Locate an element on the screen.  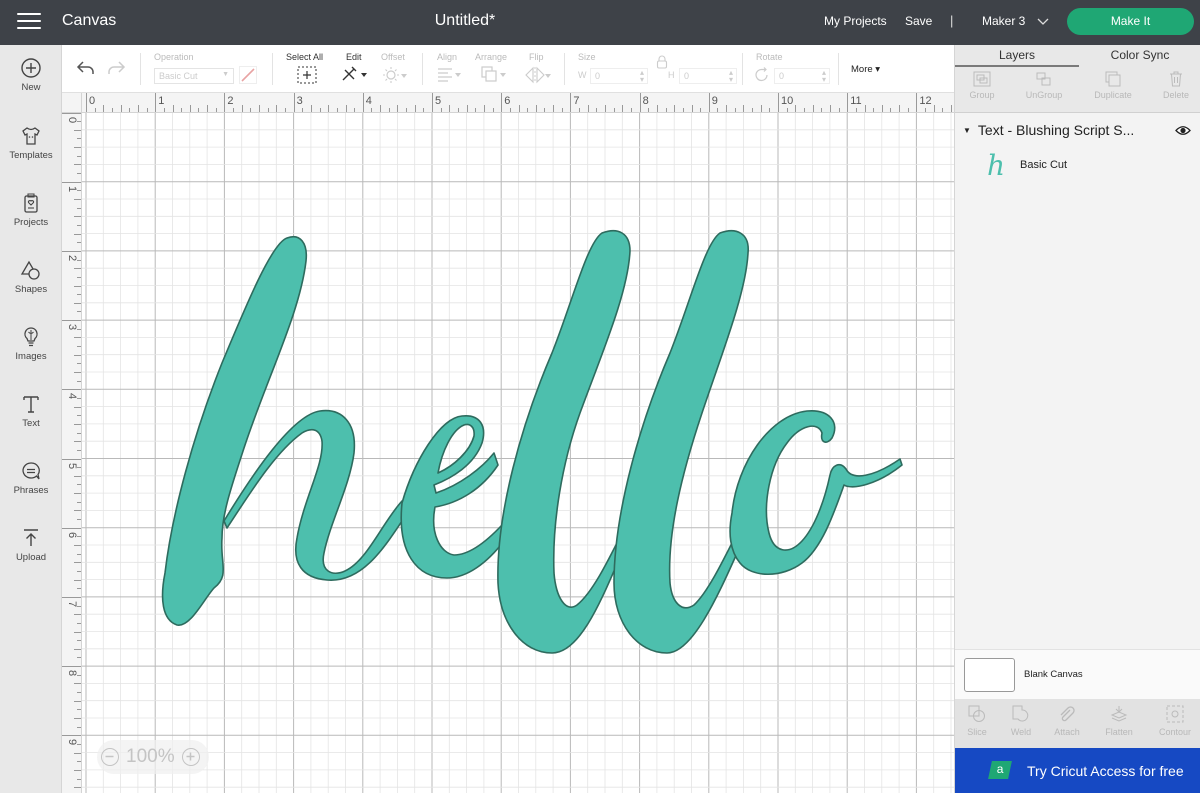
make-it-button: Make It is located at coordinates (1130, 21).